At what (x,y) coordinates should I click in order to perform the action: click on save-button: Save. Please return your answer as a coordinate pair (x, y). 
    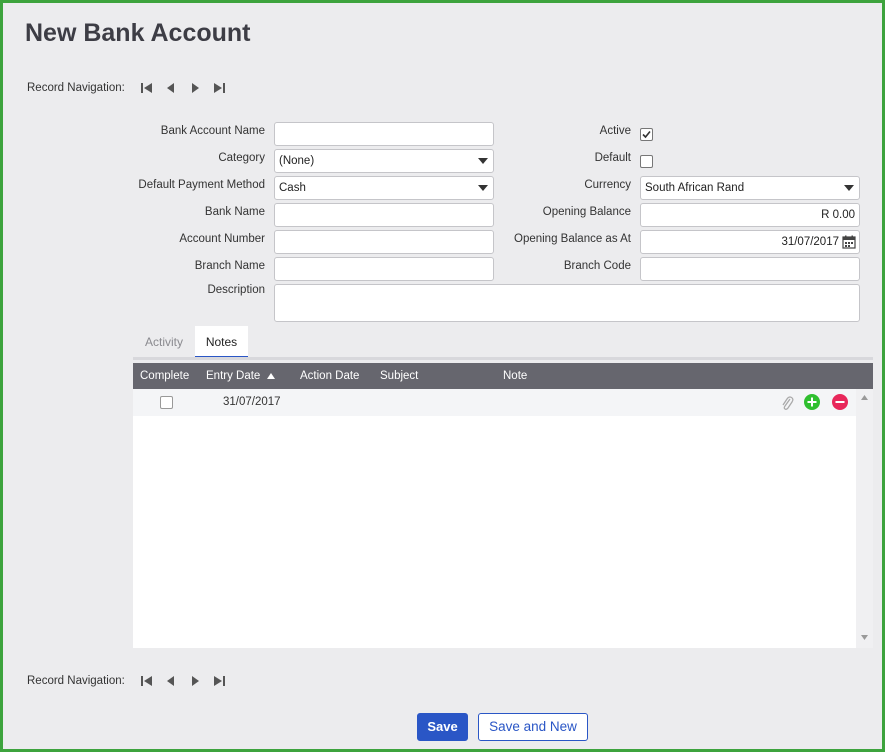
    Looking at the image, I should click on (442, 727).